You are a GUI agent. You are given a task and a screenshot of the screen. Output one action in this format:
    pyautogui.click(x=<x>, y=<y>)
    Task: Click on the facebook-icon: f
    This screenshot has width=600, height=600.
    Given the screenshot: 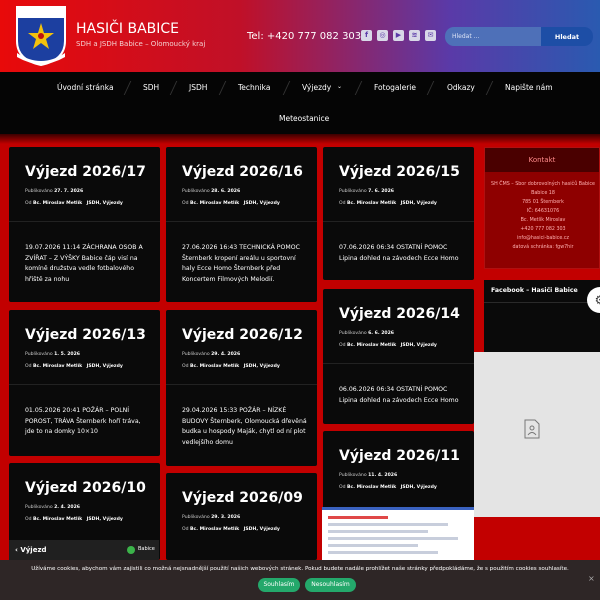 What is the action you would take?
    pyautogui.click(x=366, y=35)
    